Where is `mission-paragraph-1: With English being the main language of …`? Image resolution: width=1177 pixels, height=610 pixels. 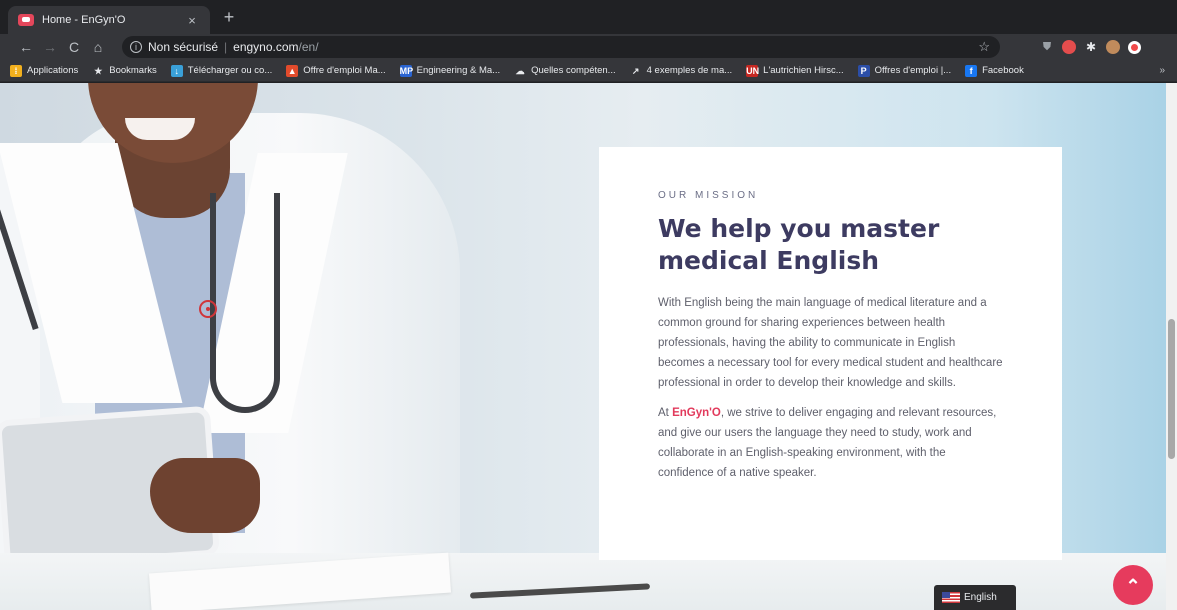 mission-paragraph-1: With English being the main language of … is located at coordinates (830, 343).